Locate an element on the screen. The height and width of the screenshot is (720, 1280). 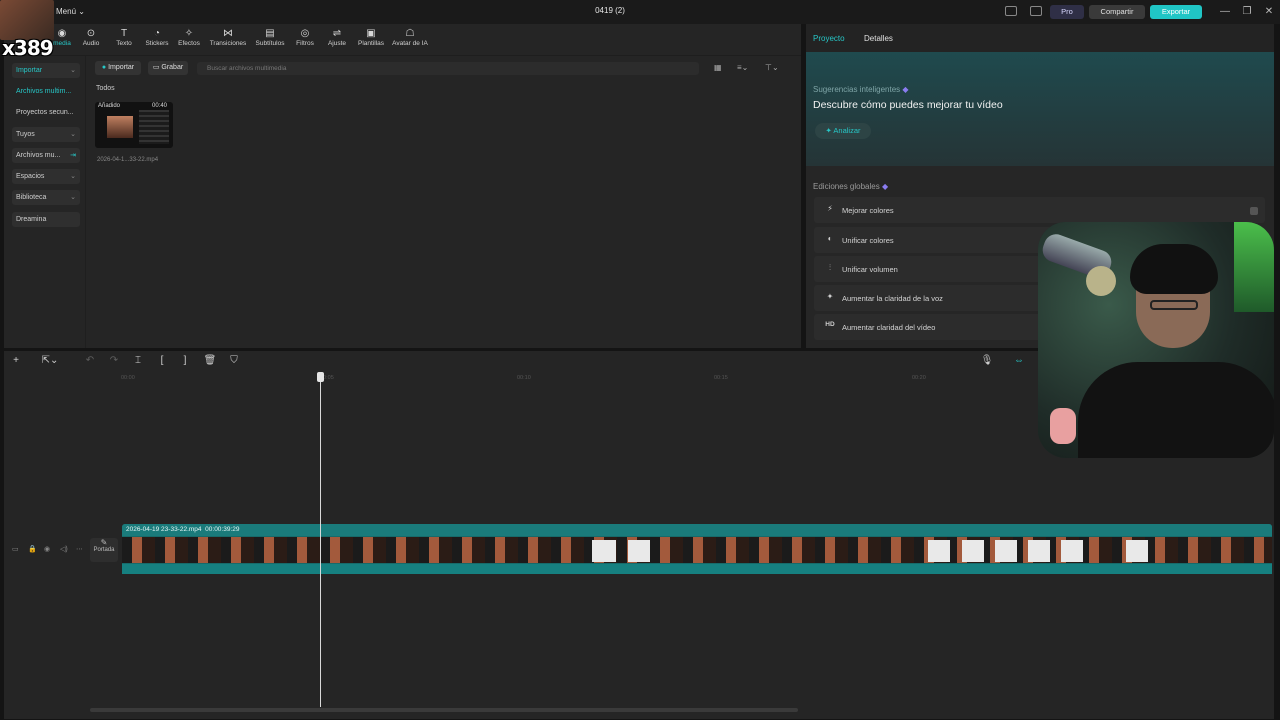
cover-label: Portada is located at coordinates (104, 550).